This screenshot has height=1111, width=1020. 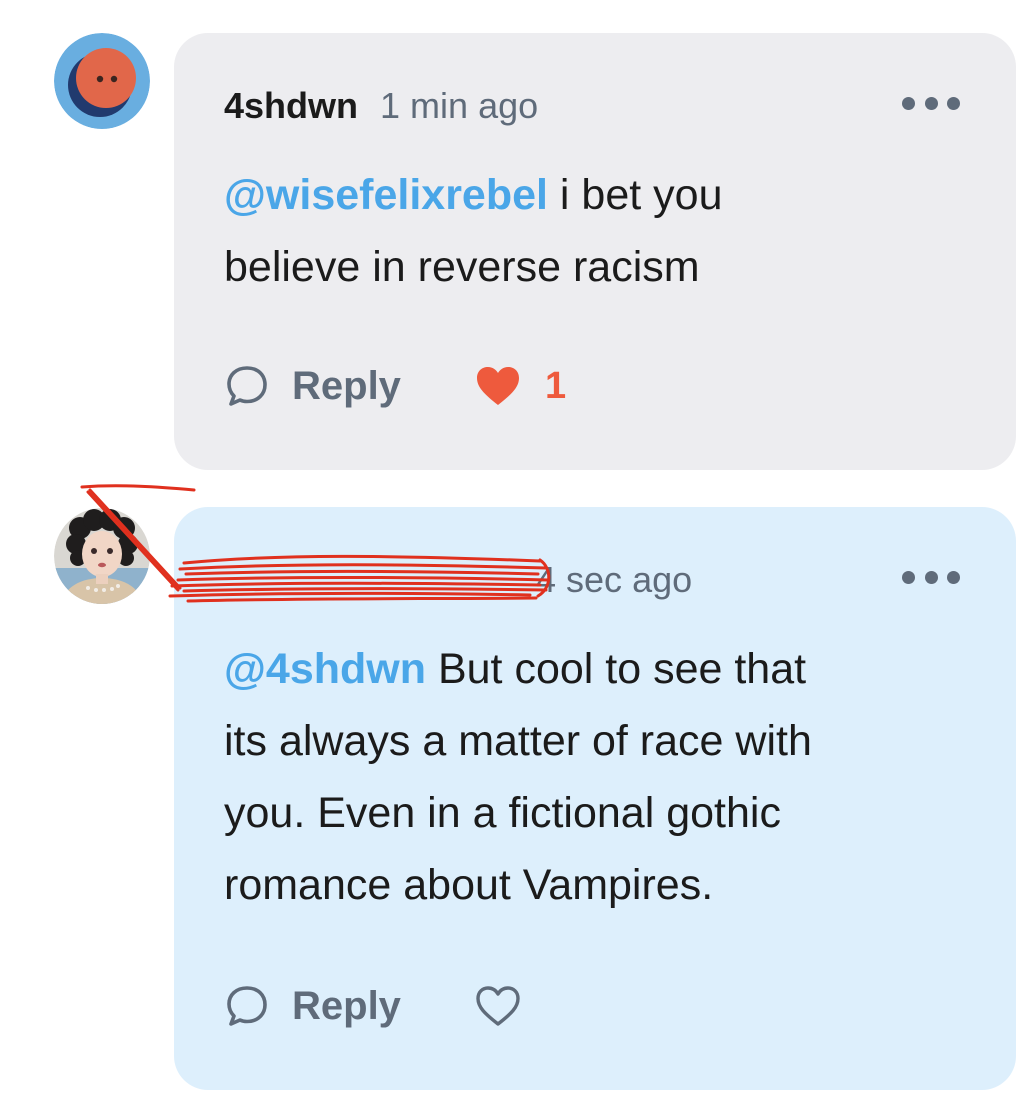 I want to click on mention-link: @wisefelixrebel, so click(x=386, y=195).